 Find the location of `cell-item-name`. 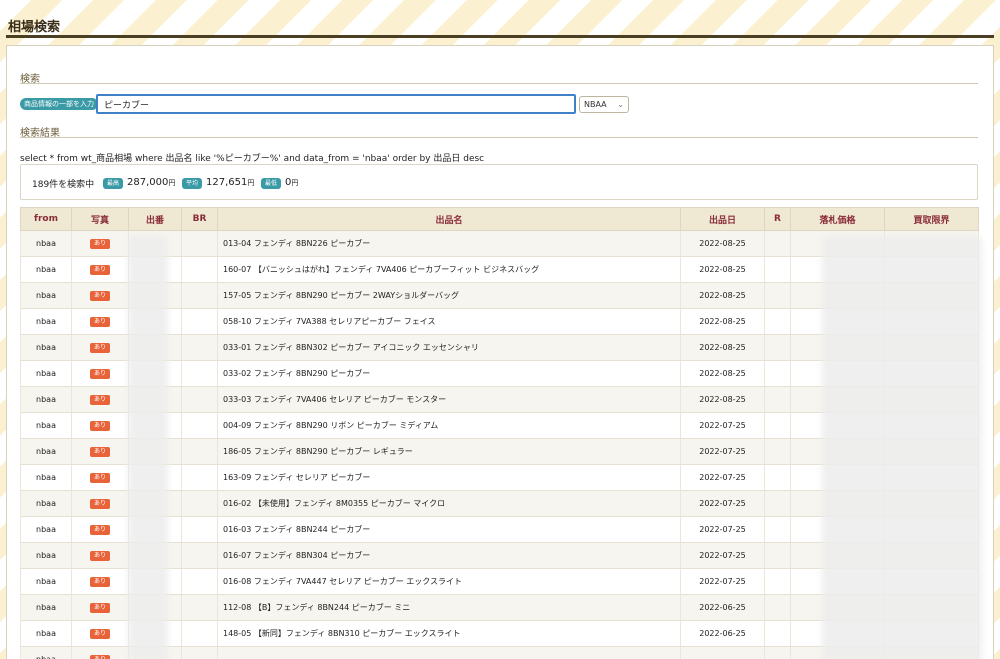

cell-item-name is located at coordinates (449, 652).